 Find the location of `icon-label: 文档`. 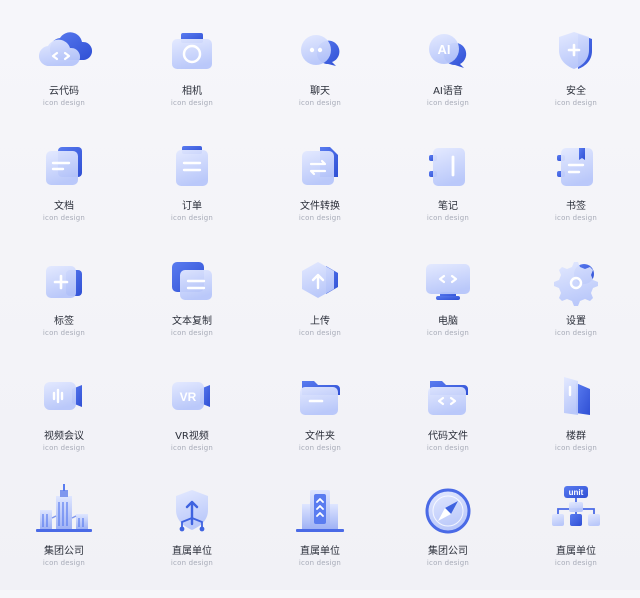

icon-label: 文档 is located at coordinates (64, 206).